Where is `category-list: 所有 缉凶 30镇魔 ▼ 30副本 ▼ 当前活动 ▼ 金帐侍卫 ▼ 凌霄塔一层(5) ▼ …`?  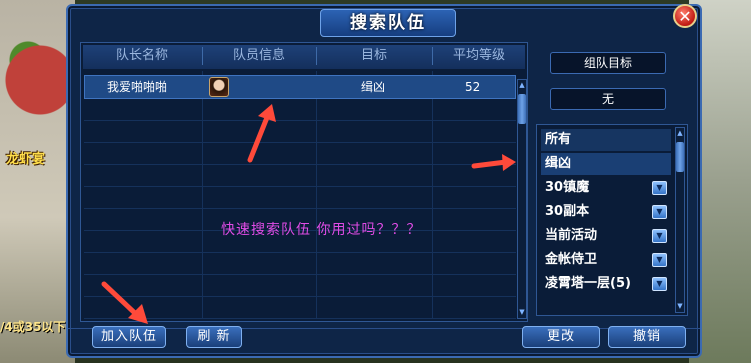
category-list: 所有 缉凶 30镇魔 ▼ 30副本 ▼ 当前活动 ▼ 金帐侍卫 ▼ 凌霄塔一层(5) ▼ … is located at coordinates (612, 220).